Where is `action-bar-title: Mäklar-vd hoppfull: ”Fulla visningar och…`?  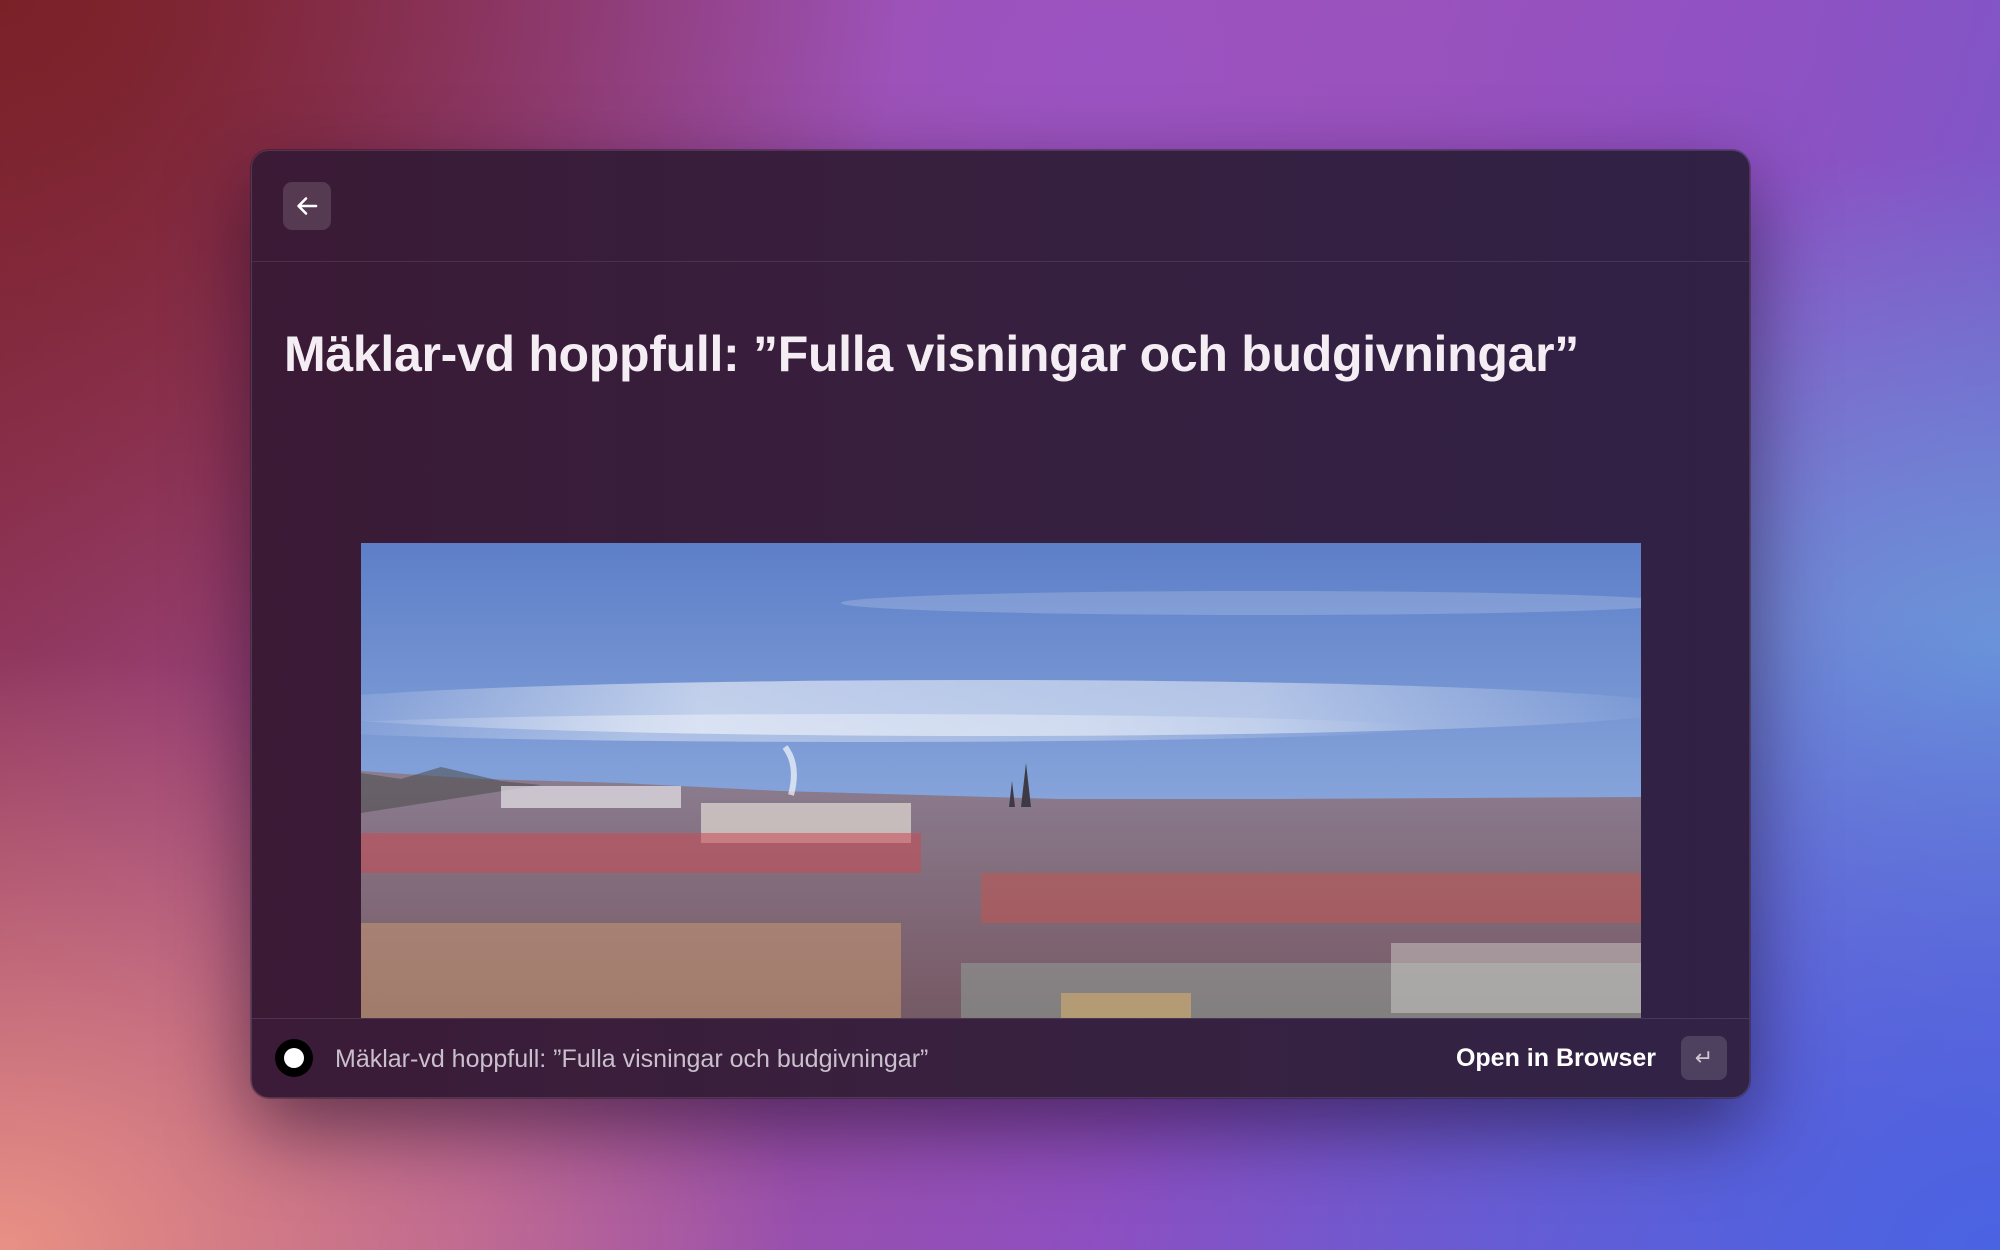
action-bar-title: Mäklar-vd hoppfull: ”Fulla visningar och… is located at coordinates (632, 1059).